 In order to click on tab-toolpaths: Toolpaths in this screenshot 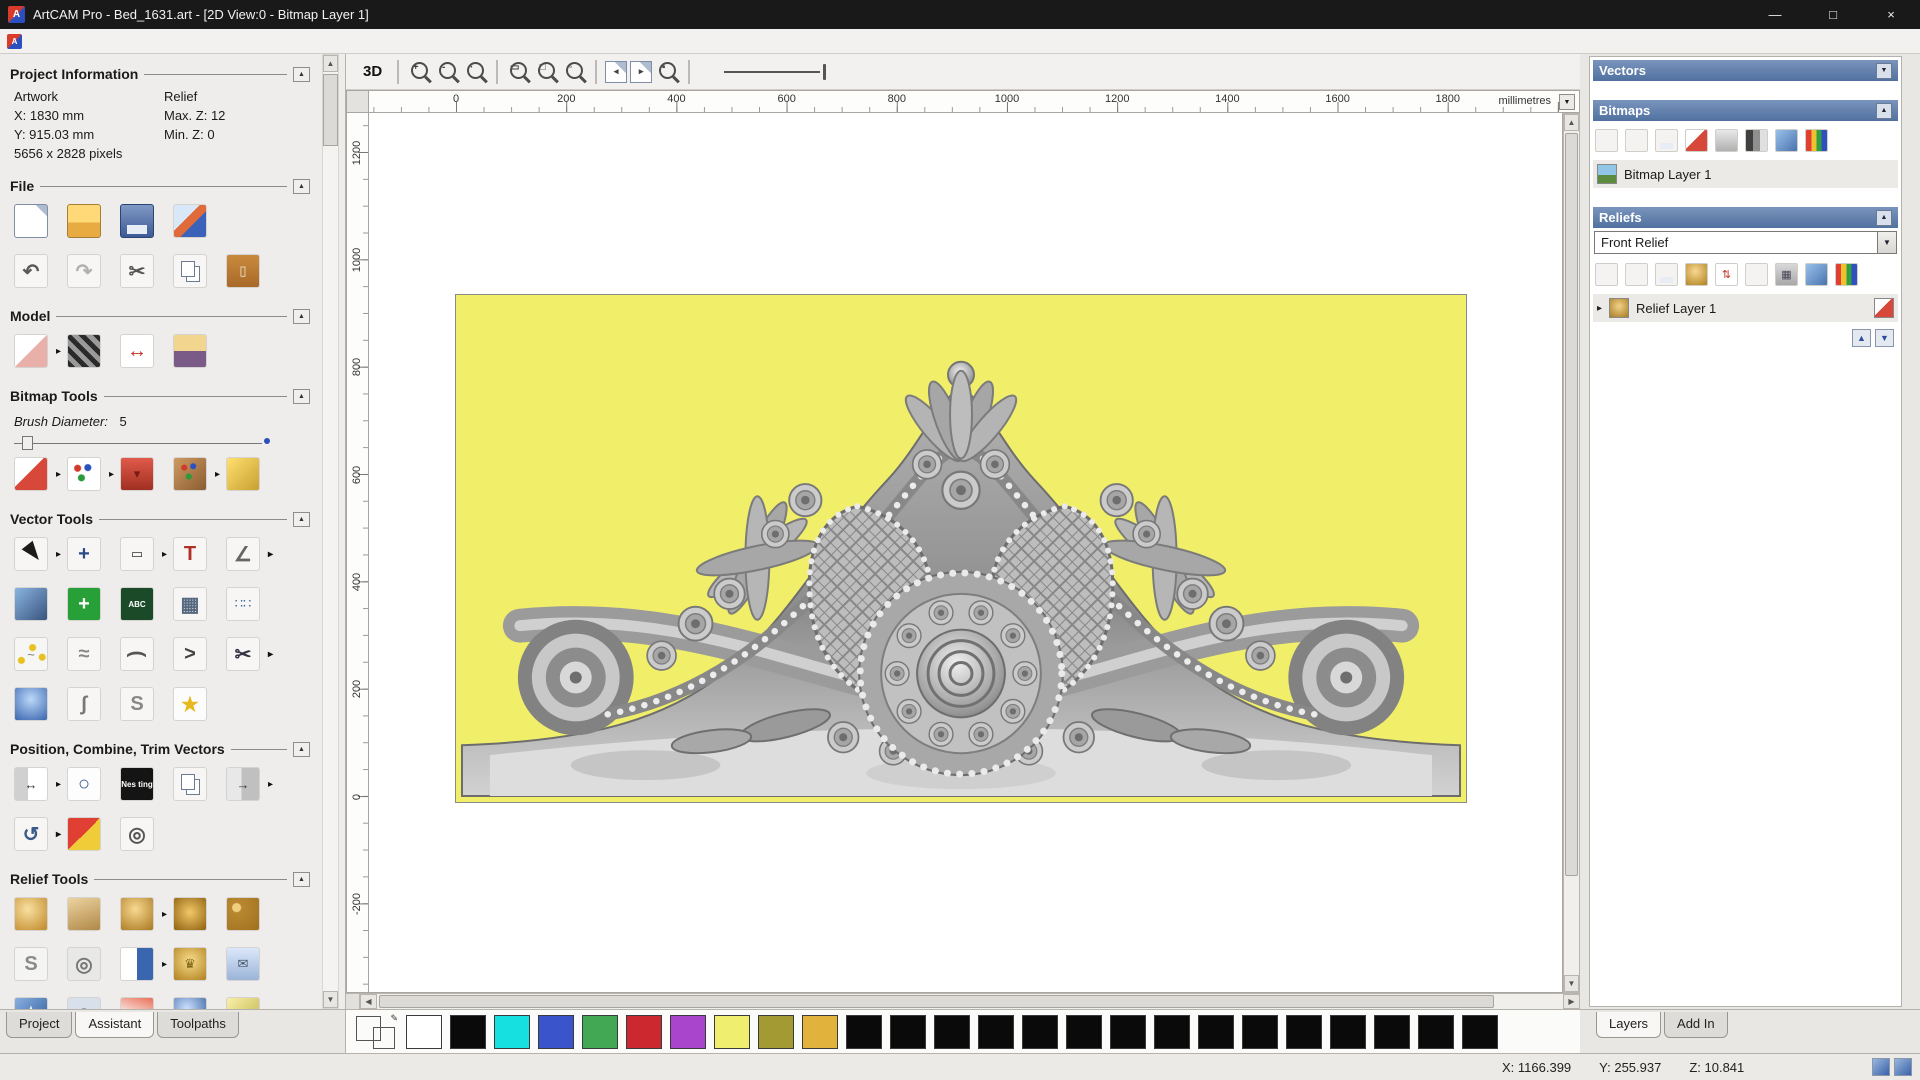, I will do `click(198, 1025)`.